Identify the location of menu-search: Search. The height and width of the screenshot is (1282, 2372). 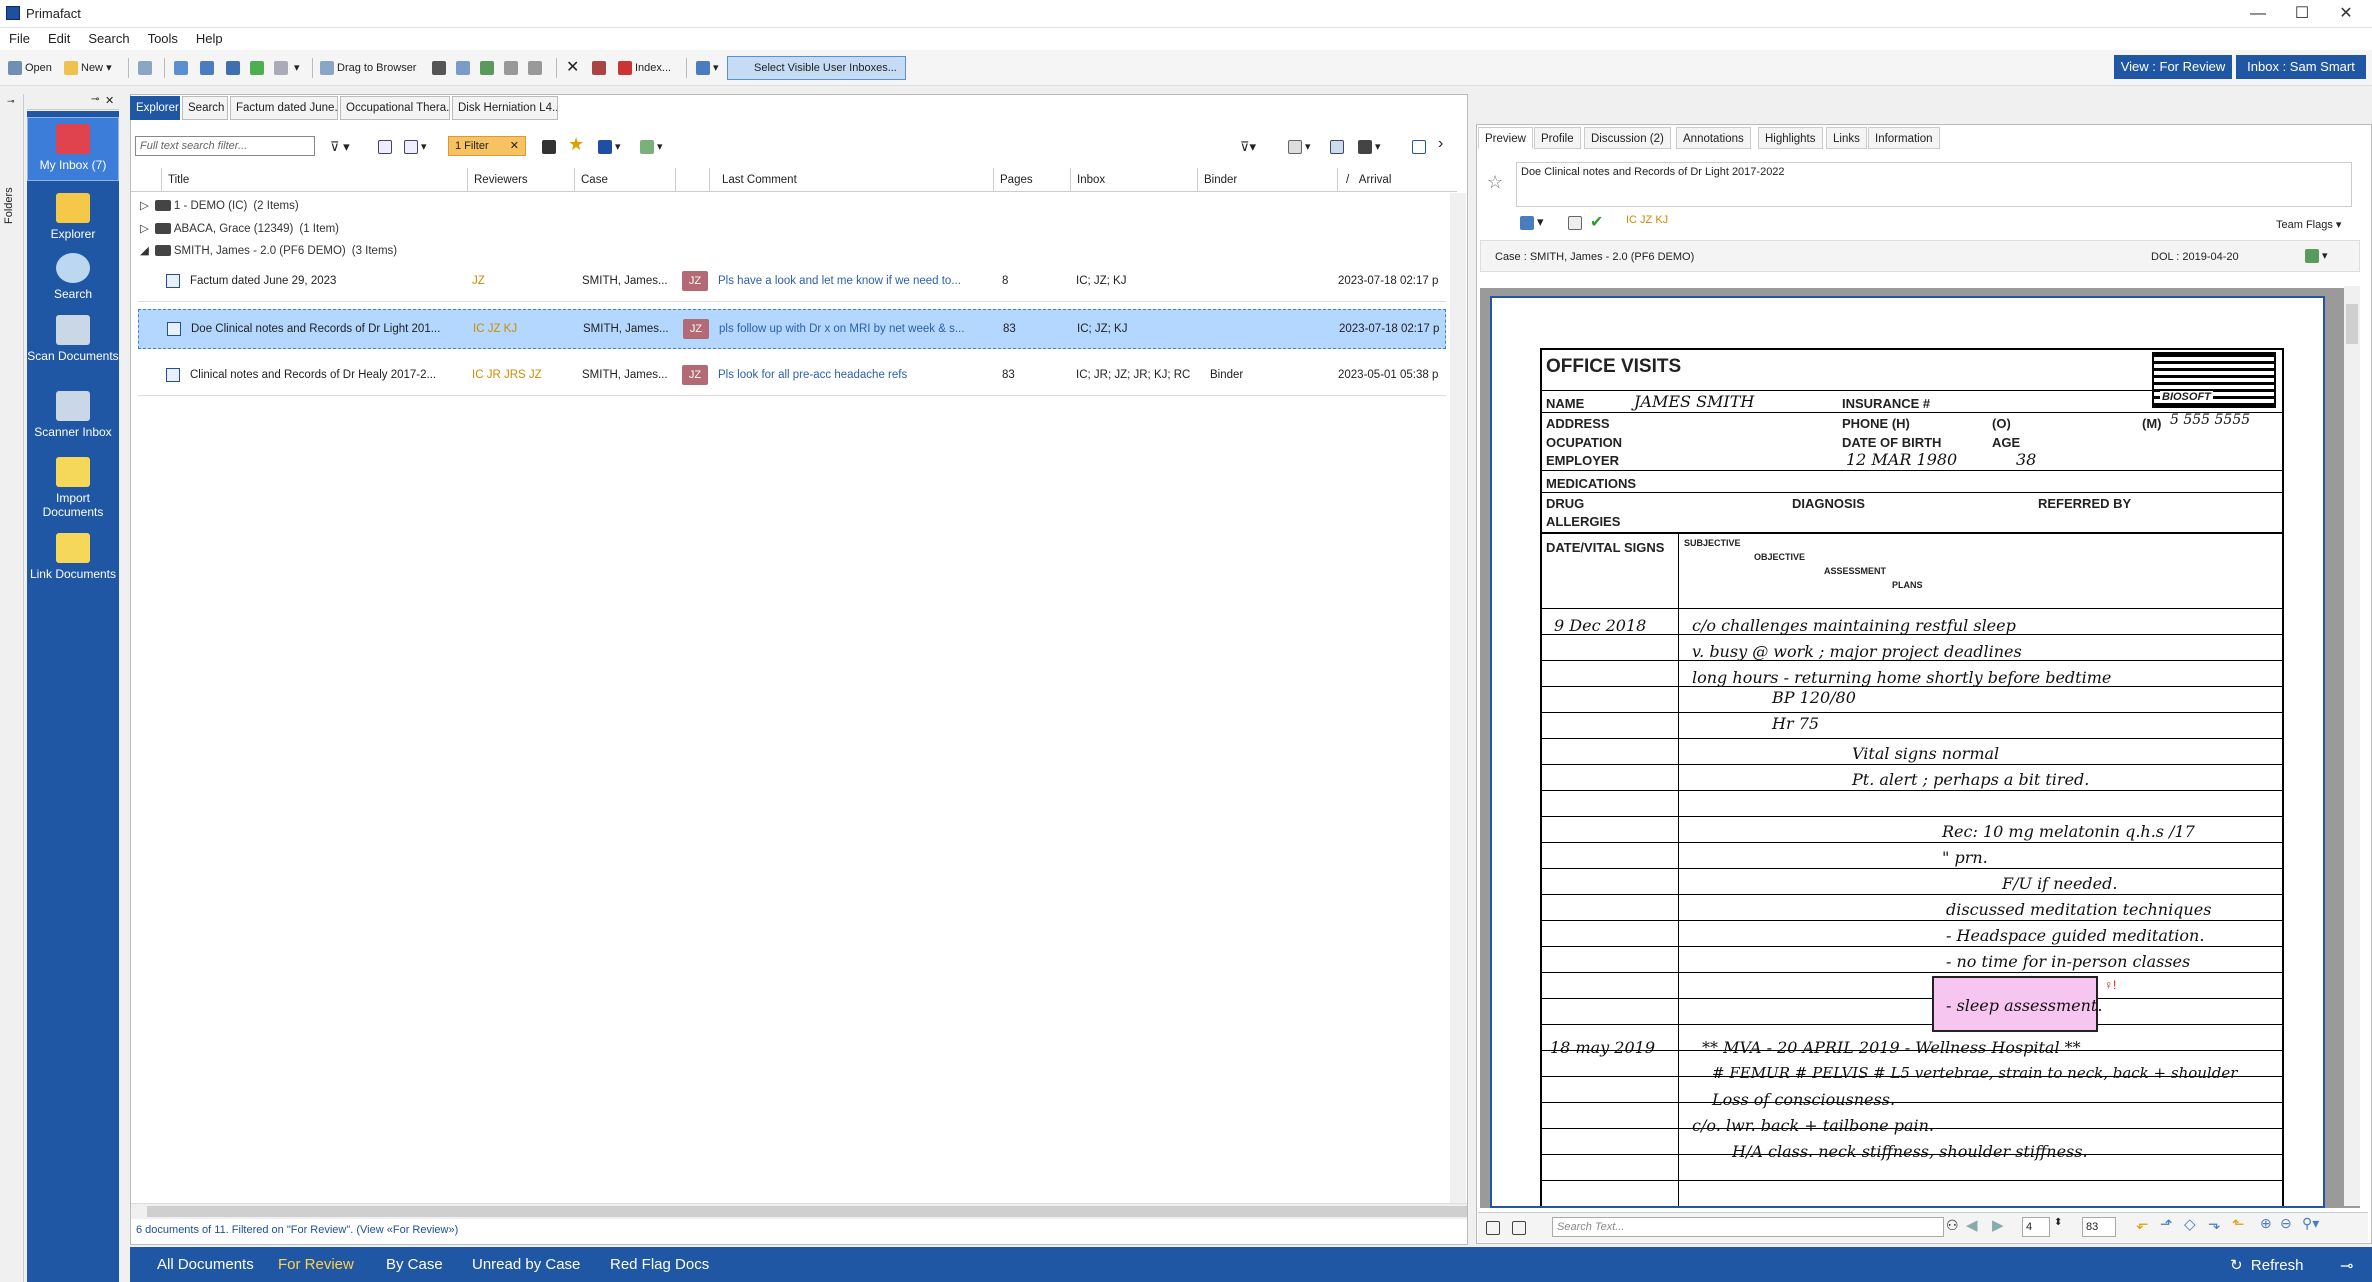
(108, 37).